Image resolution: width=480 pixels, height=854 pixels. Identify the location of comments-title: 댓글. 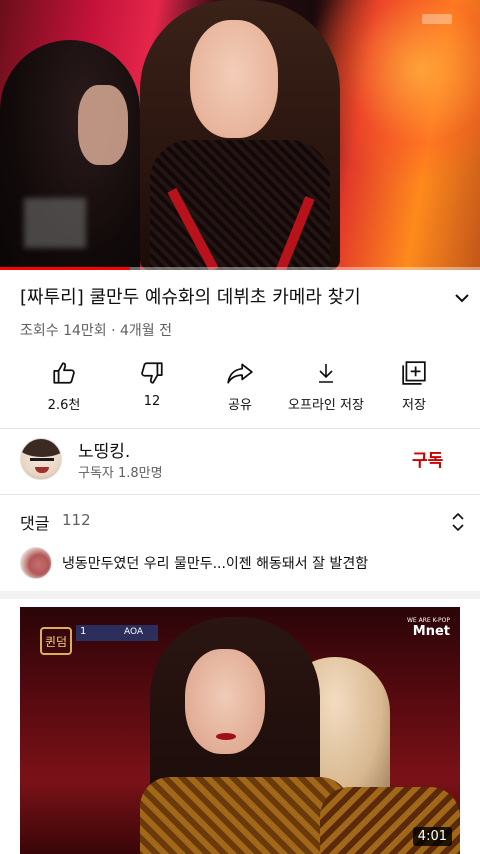
(34, 522).